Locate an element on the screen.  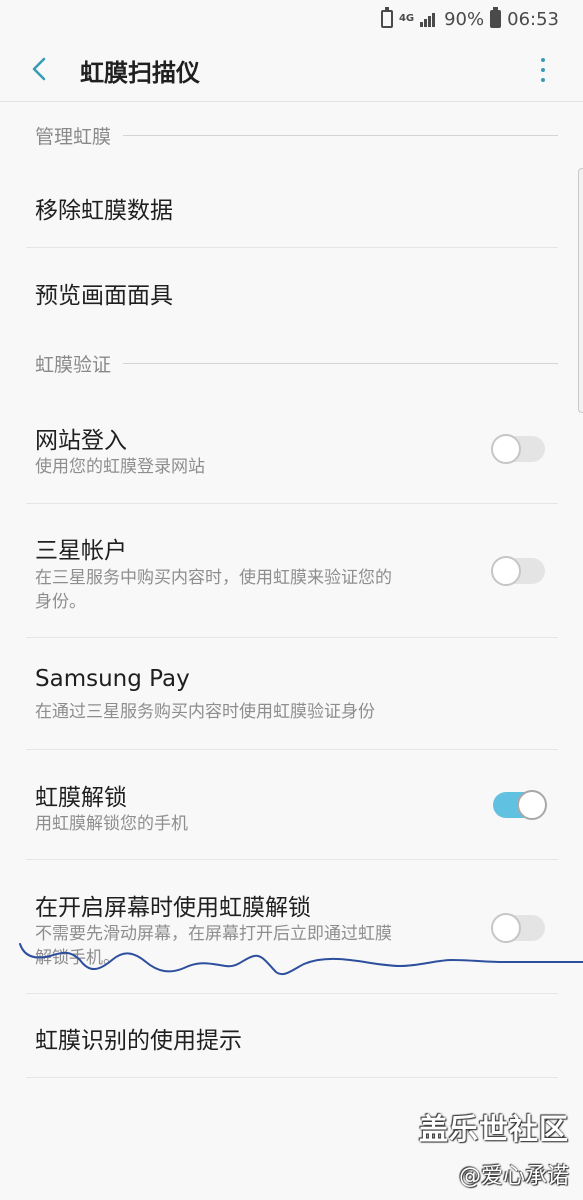
item-subtitle: 用虹膜解锁您的手机 is located at coordinates (111, 824).